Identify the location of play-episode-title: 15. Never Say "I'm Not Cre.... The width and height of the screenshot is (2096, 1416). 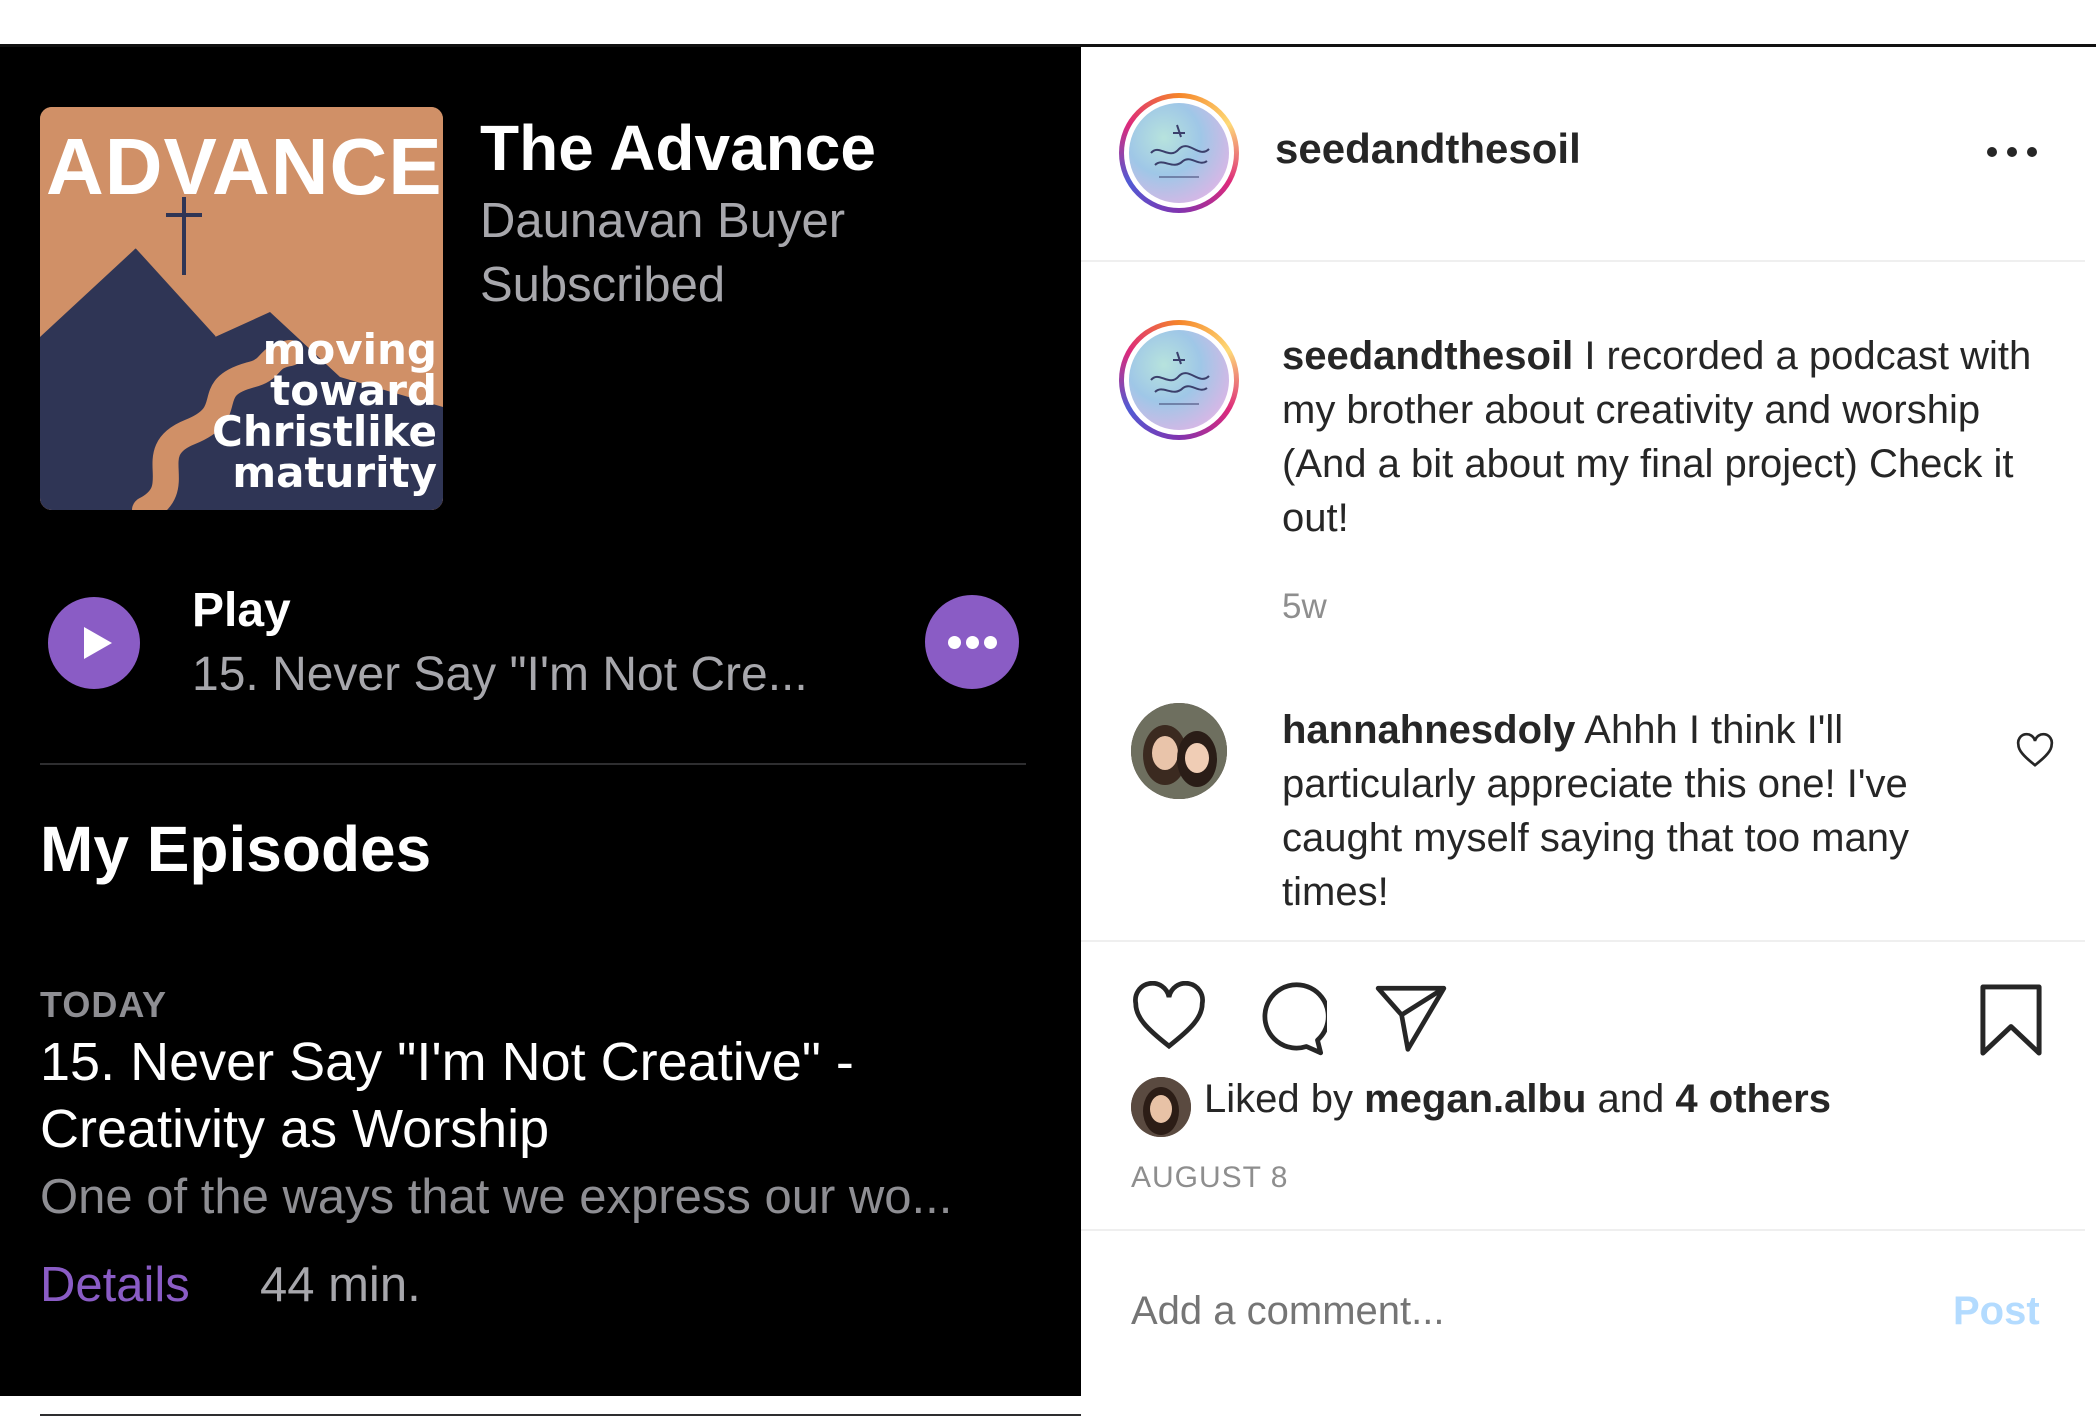
(500, 674).